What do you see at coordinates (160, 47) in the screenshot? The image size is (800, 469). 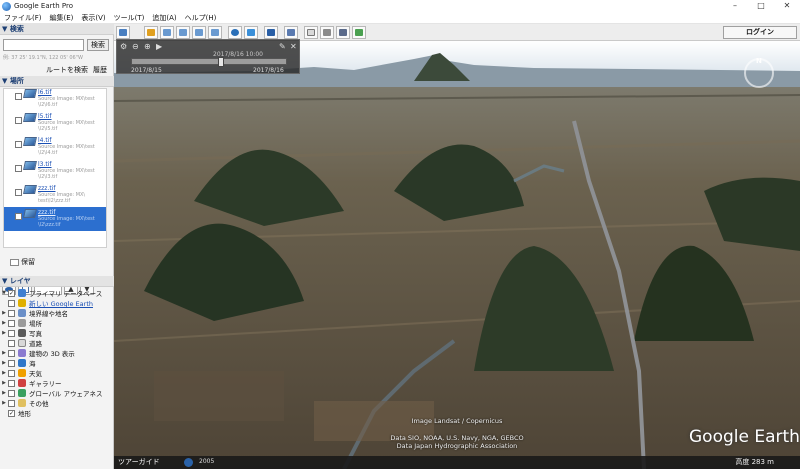 I see `play-icon: ▶` at bounding box center [160, 47].